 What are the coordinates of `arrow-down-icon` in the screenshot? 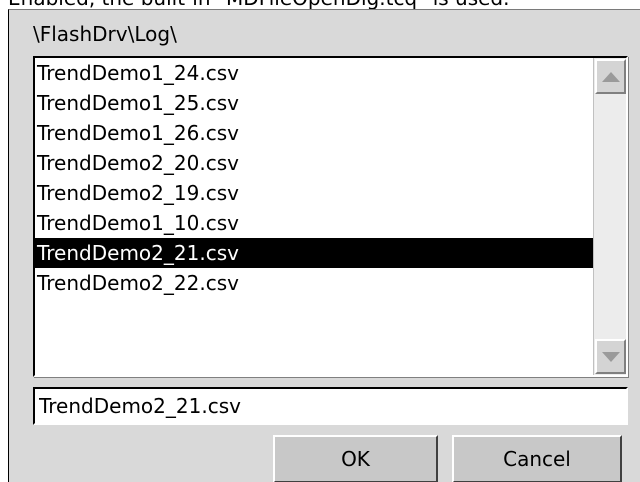 It's located at (610, 356).